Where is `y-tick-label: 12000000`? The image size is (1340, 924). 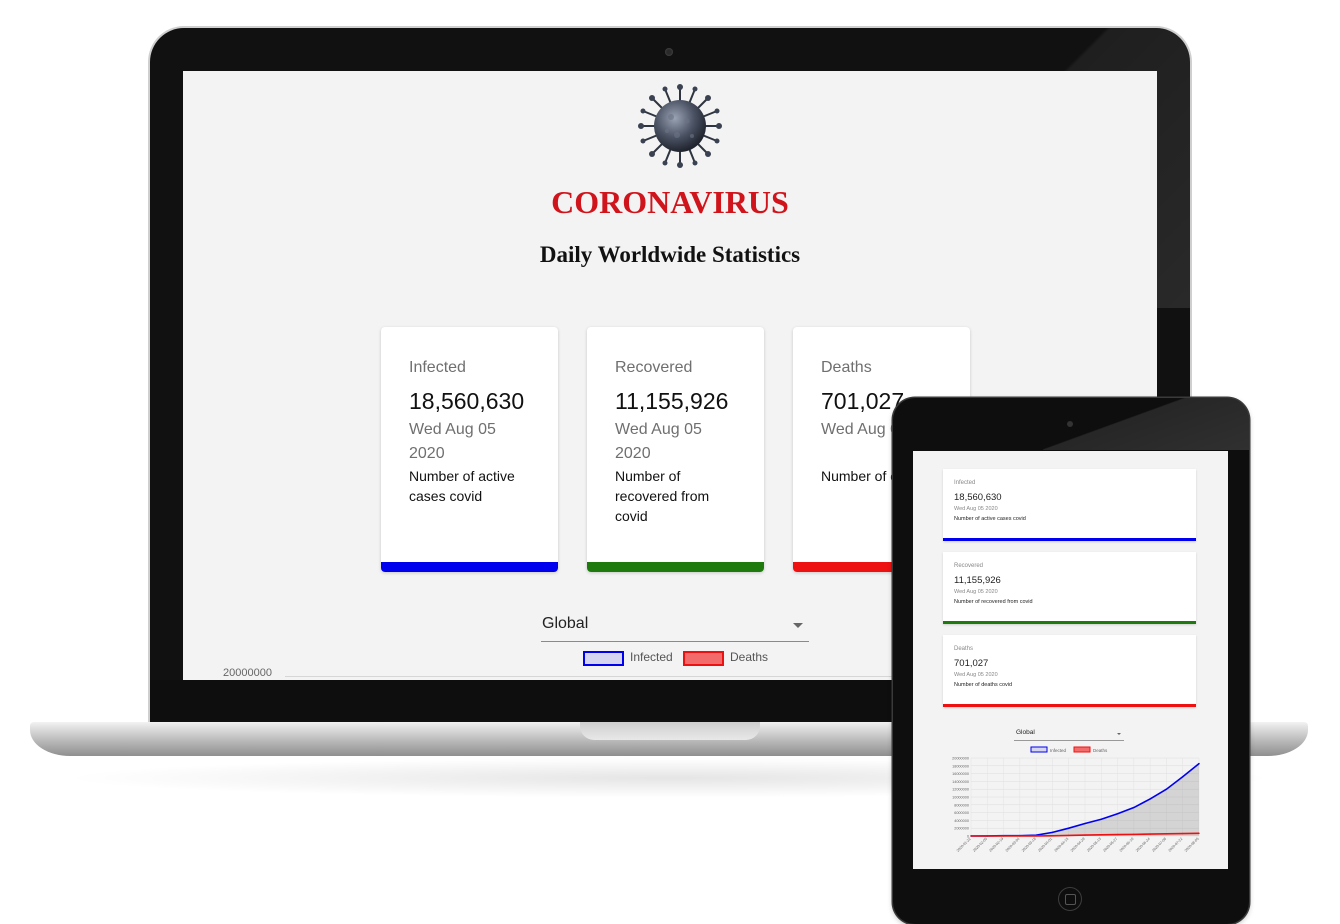 y-tick-label: 12000000 is located at coordinates (960, 790).